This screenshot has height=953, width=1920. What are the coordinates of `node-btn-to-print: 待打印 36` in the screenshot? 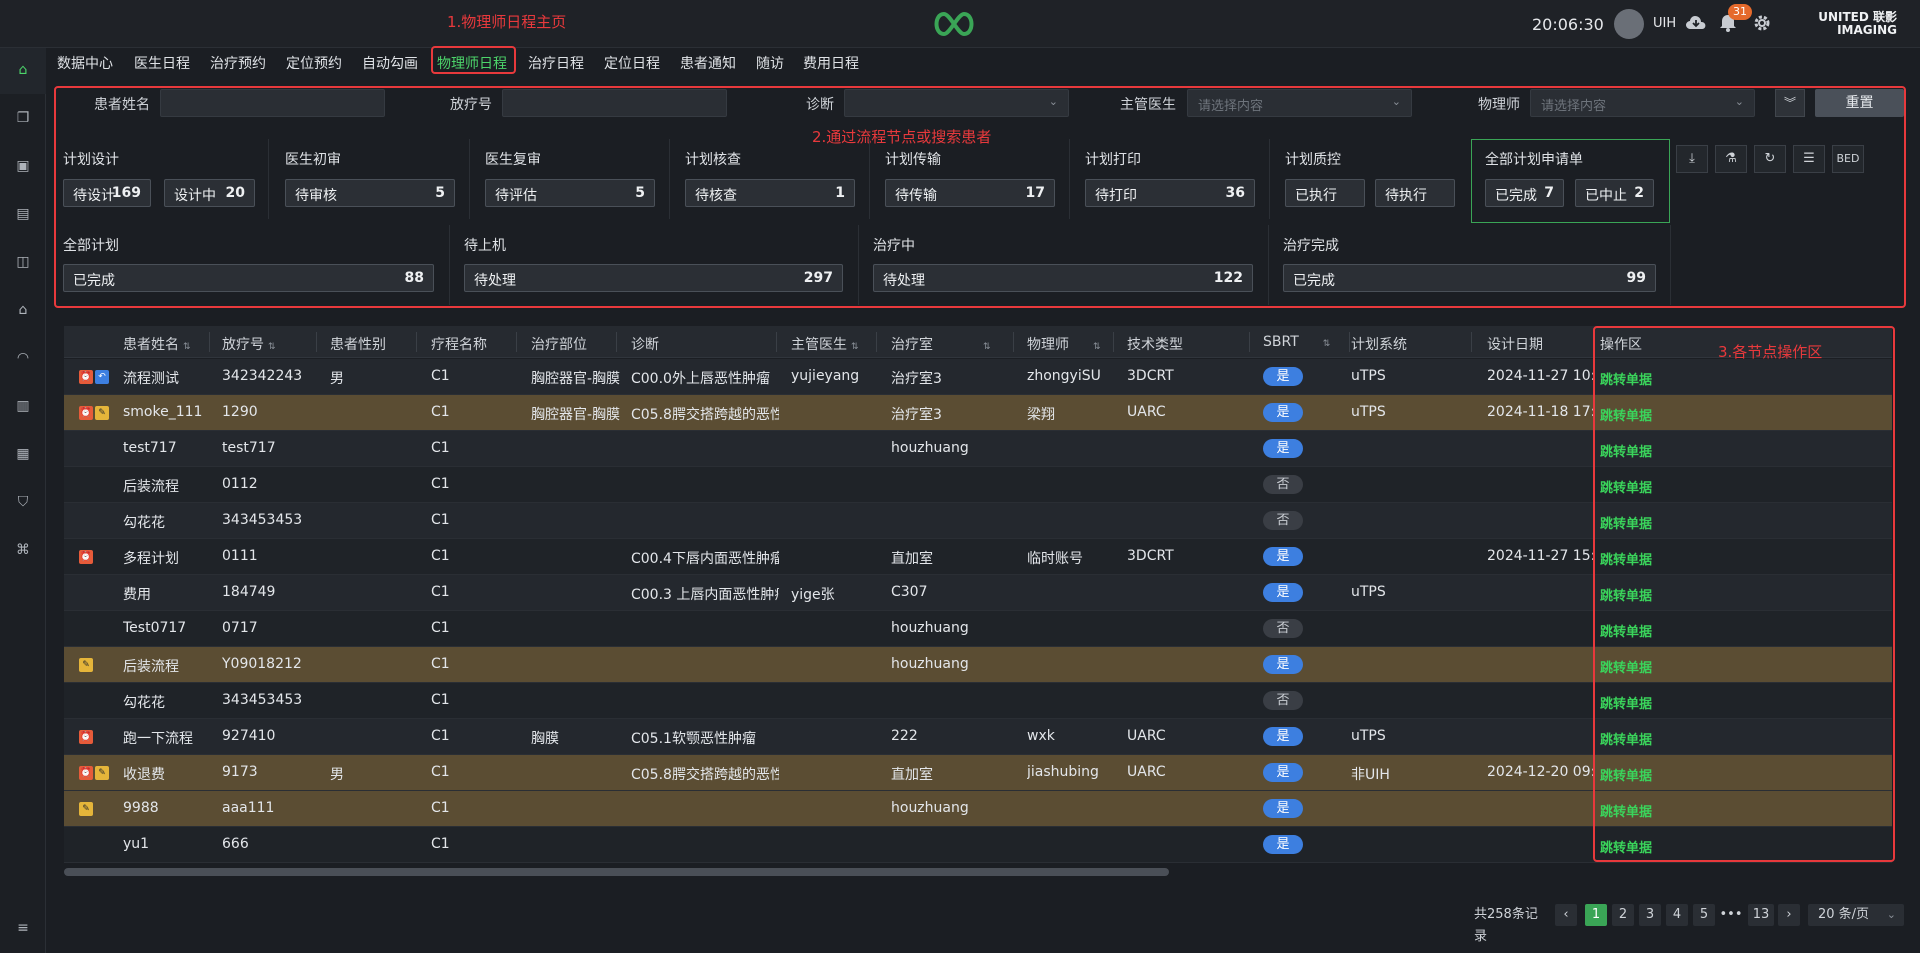 It's located at (1170, 193).